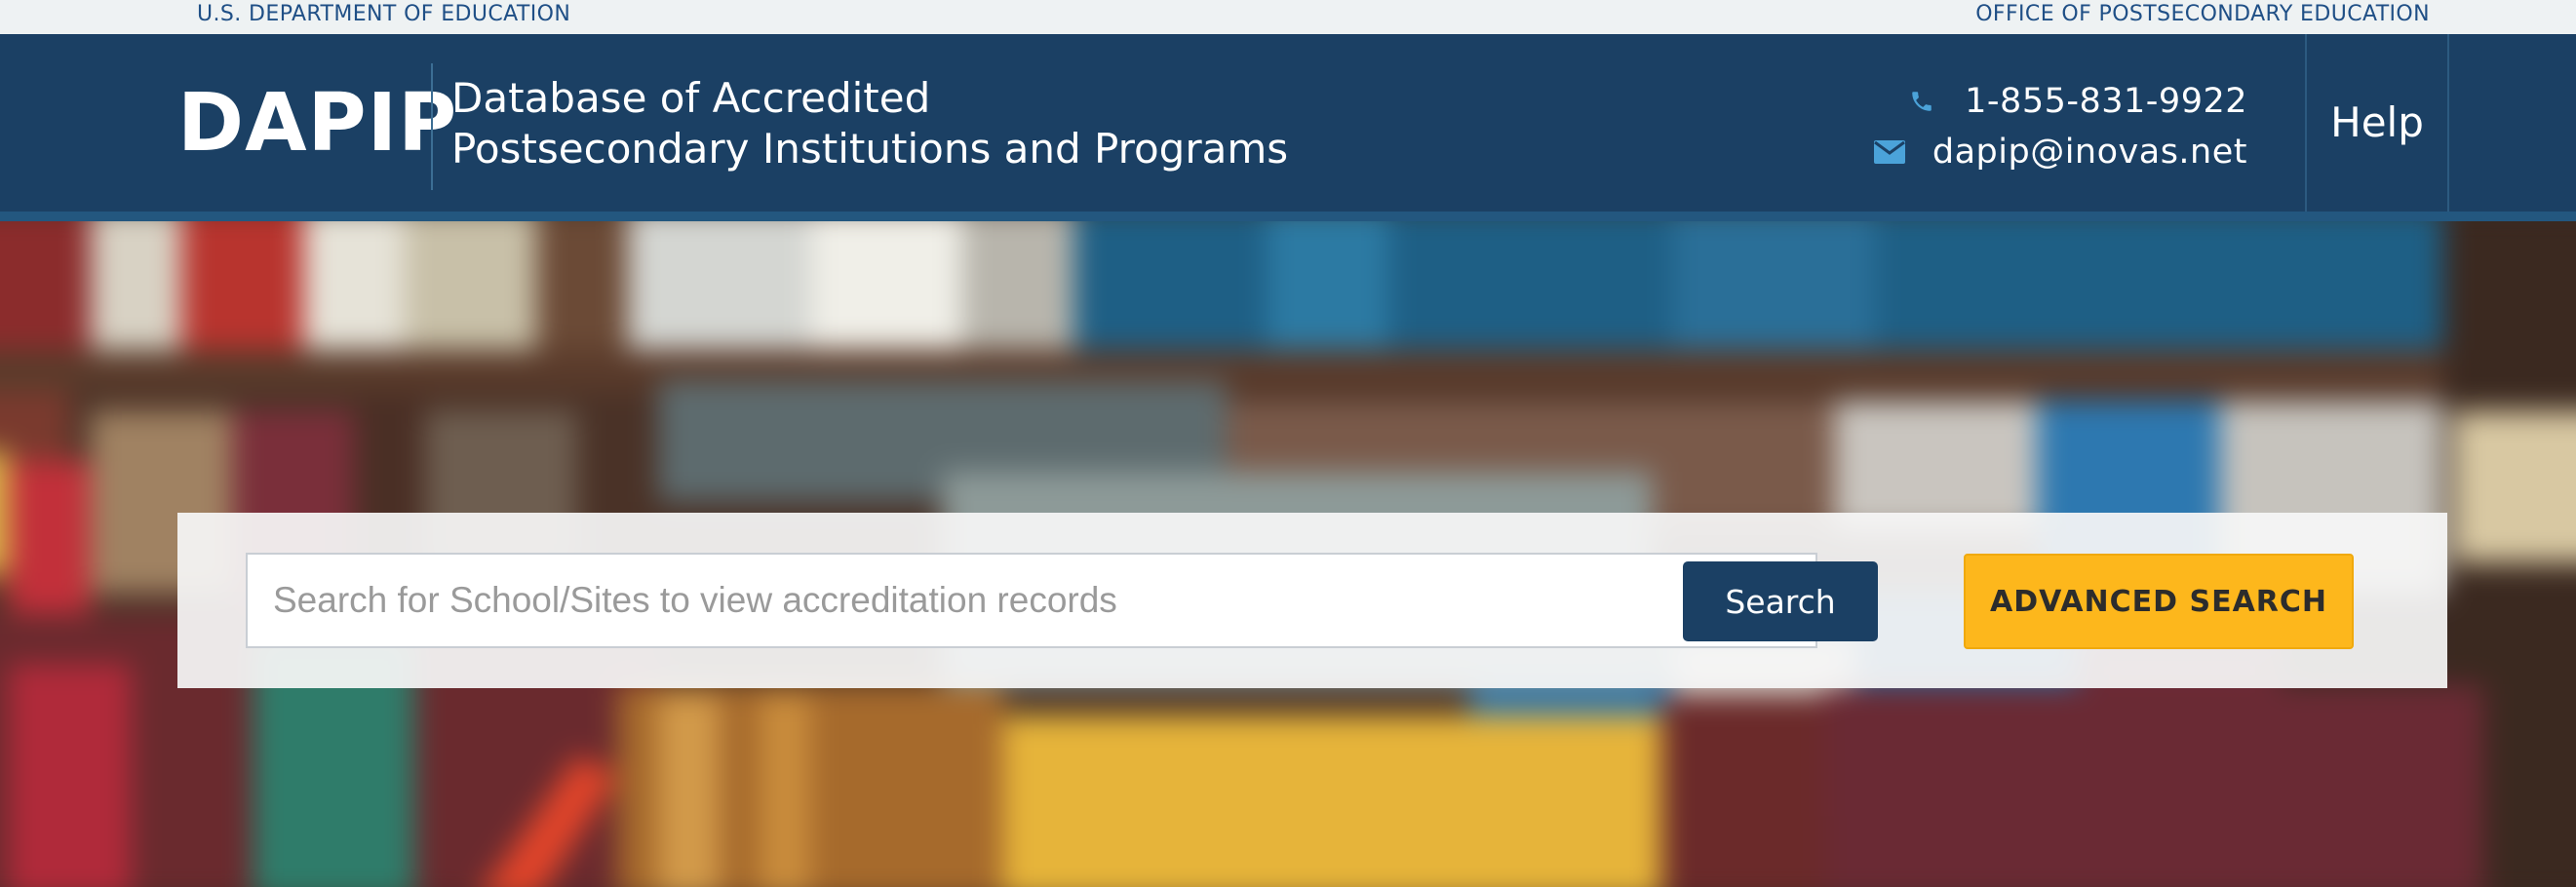 Image resolution: width=2576 pixels, height=887 pixels. What do you see at coordinates (2202, 14) in the screenshot?
I see `office-link: OFFICE OF POSTSECONDARY EDUCATION` at bounding box center [2202, 14].